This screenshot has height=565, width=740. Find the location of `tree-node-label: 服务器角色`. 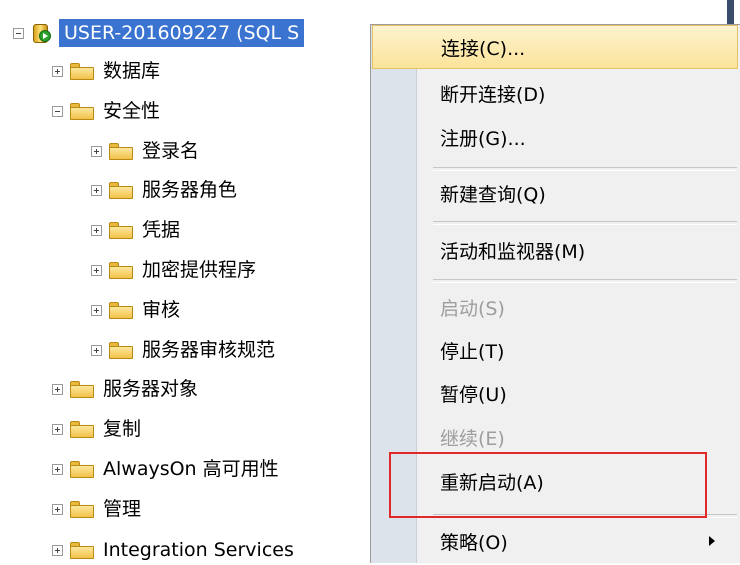

tree-node-label: 服务器角色 is located at coordinates (190, 190).